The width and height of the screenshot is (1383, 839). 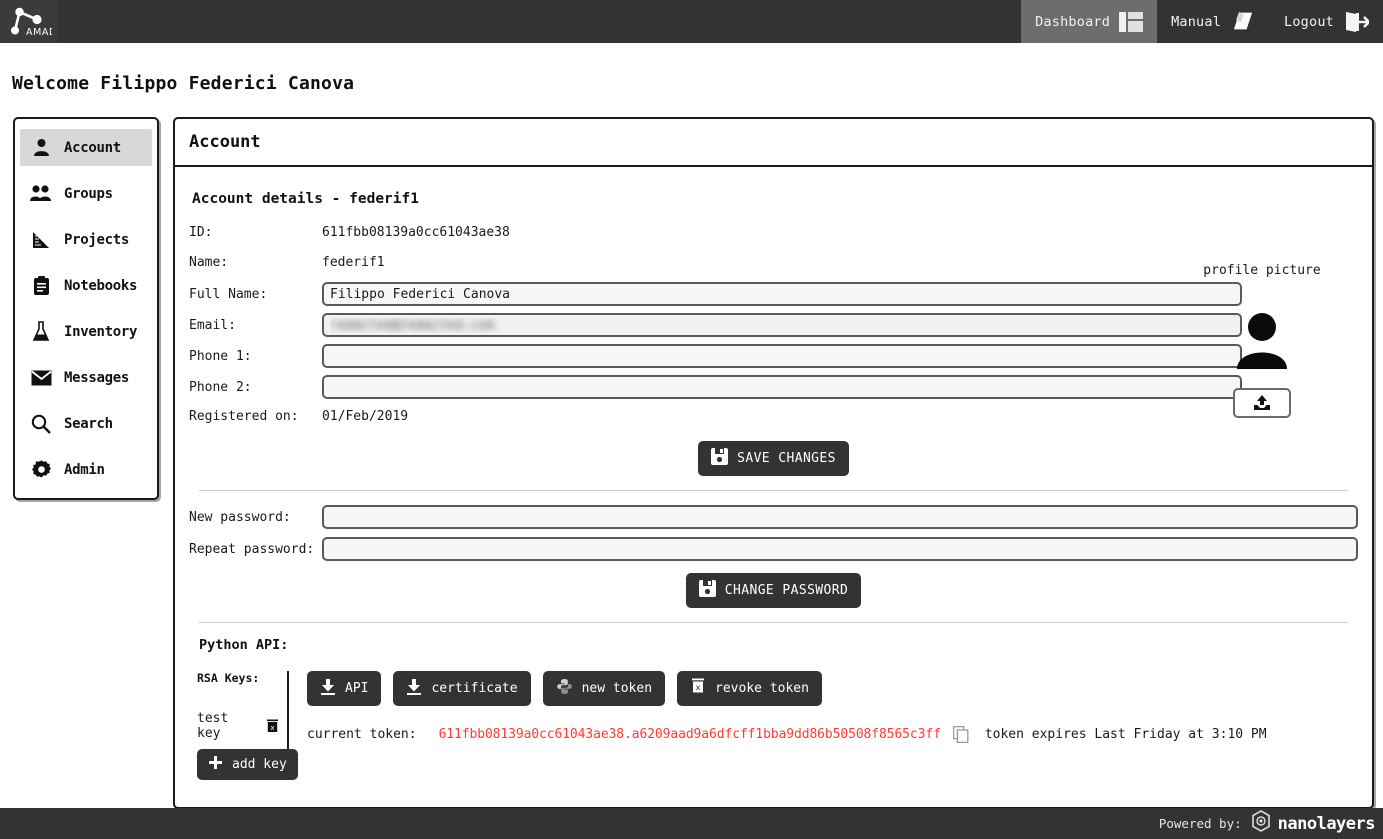 What do you see at coordinates (1125, 734) in the screenshot?
I see `token-expiry-text: token expires Last Friday at 3:10 PM` at bounding box center [1125, 734].